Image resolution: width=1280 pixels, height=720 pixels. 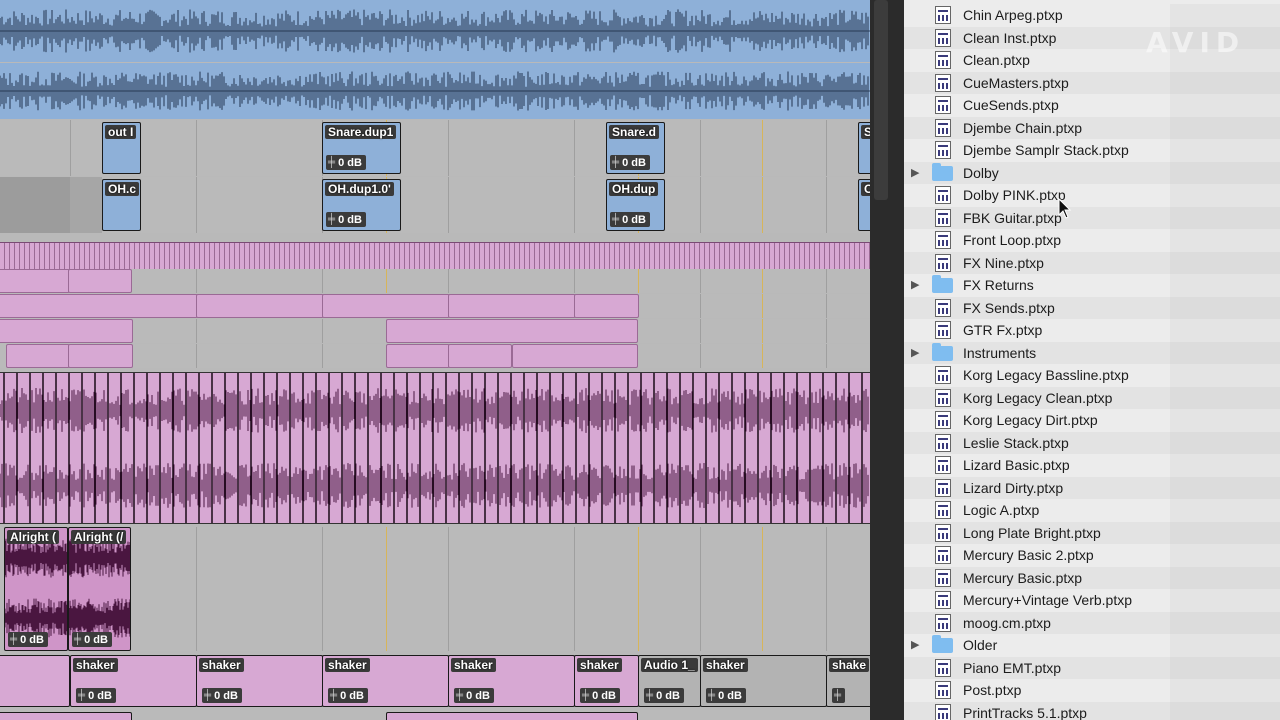 What do you see at coordinates (1092, 420) in the screenshot?
I see `browser-file-row: Korg Legacy Dirt.ptxp` at bounding box center [1092, 420].